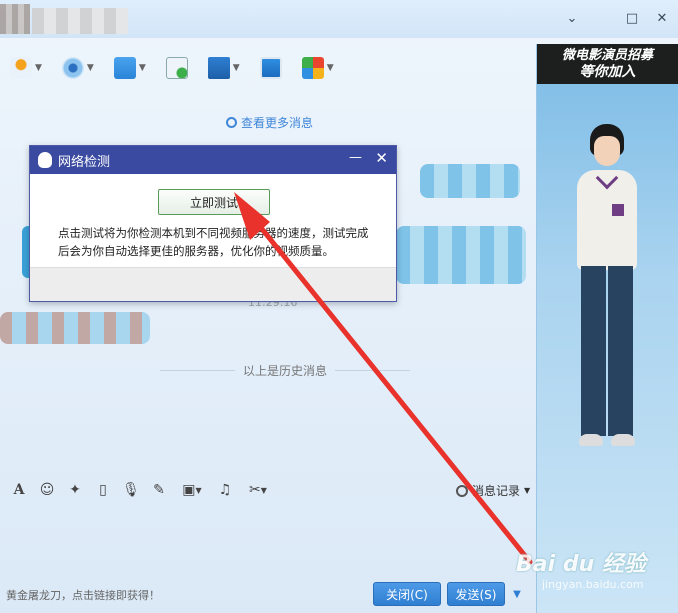 Image resolution: width=678 pixels, height=613 pixels. What do you see at coordinates (131, 490) in the screenshot?
I see `voice-message-button: 🎙` at bounding box center [131, 490].